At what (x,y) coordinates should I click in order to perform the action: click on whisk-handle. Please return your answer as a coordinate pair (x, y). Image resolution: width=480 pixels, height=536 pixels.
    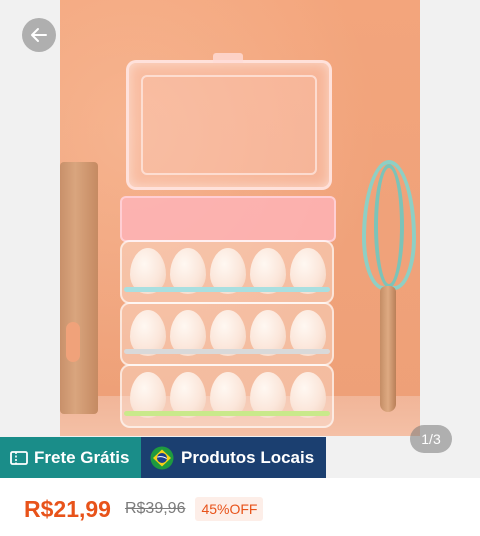
    Looking at the image, I should click on (388, 349).